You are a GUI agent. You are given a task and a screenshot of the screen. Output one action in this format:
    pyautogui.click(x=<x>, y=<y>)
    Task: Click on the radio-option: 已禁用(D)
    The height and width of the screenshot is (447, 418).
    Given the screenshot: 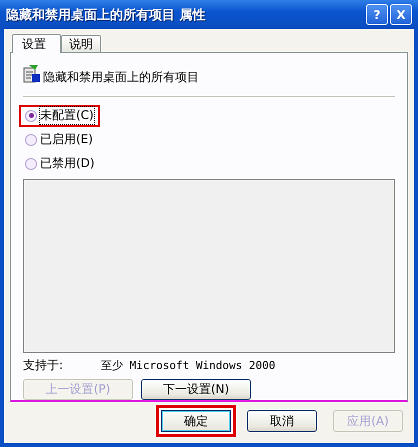 What is the action you would take?
    pyautogui.click(x=58, y=163)
    